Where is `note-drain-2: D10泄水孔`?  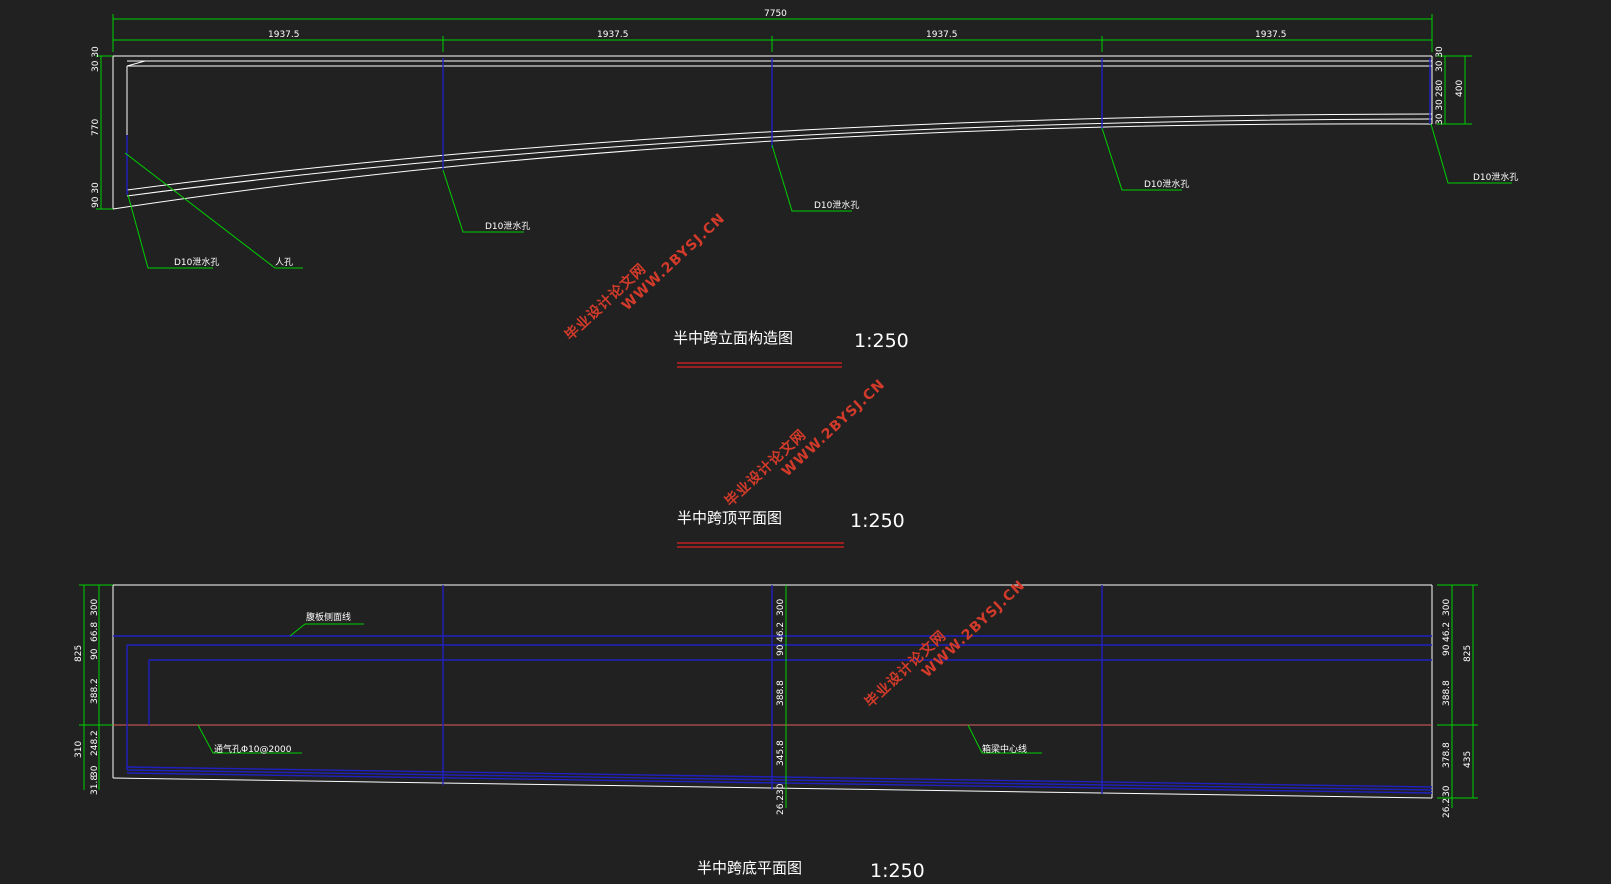 note-drain-2: D10泄水孔 is located at coordinates (508, 227).